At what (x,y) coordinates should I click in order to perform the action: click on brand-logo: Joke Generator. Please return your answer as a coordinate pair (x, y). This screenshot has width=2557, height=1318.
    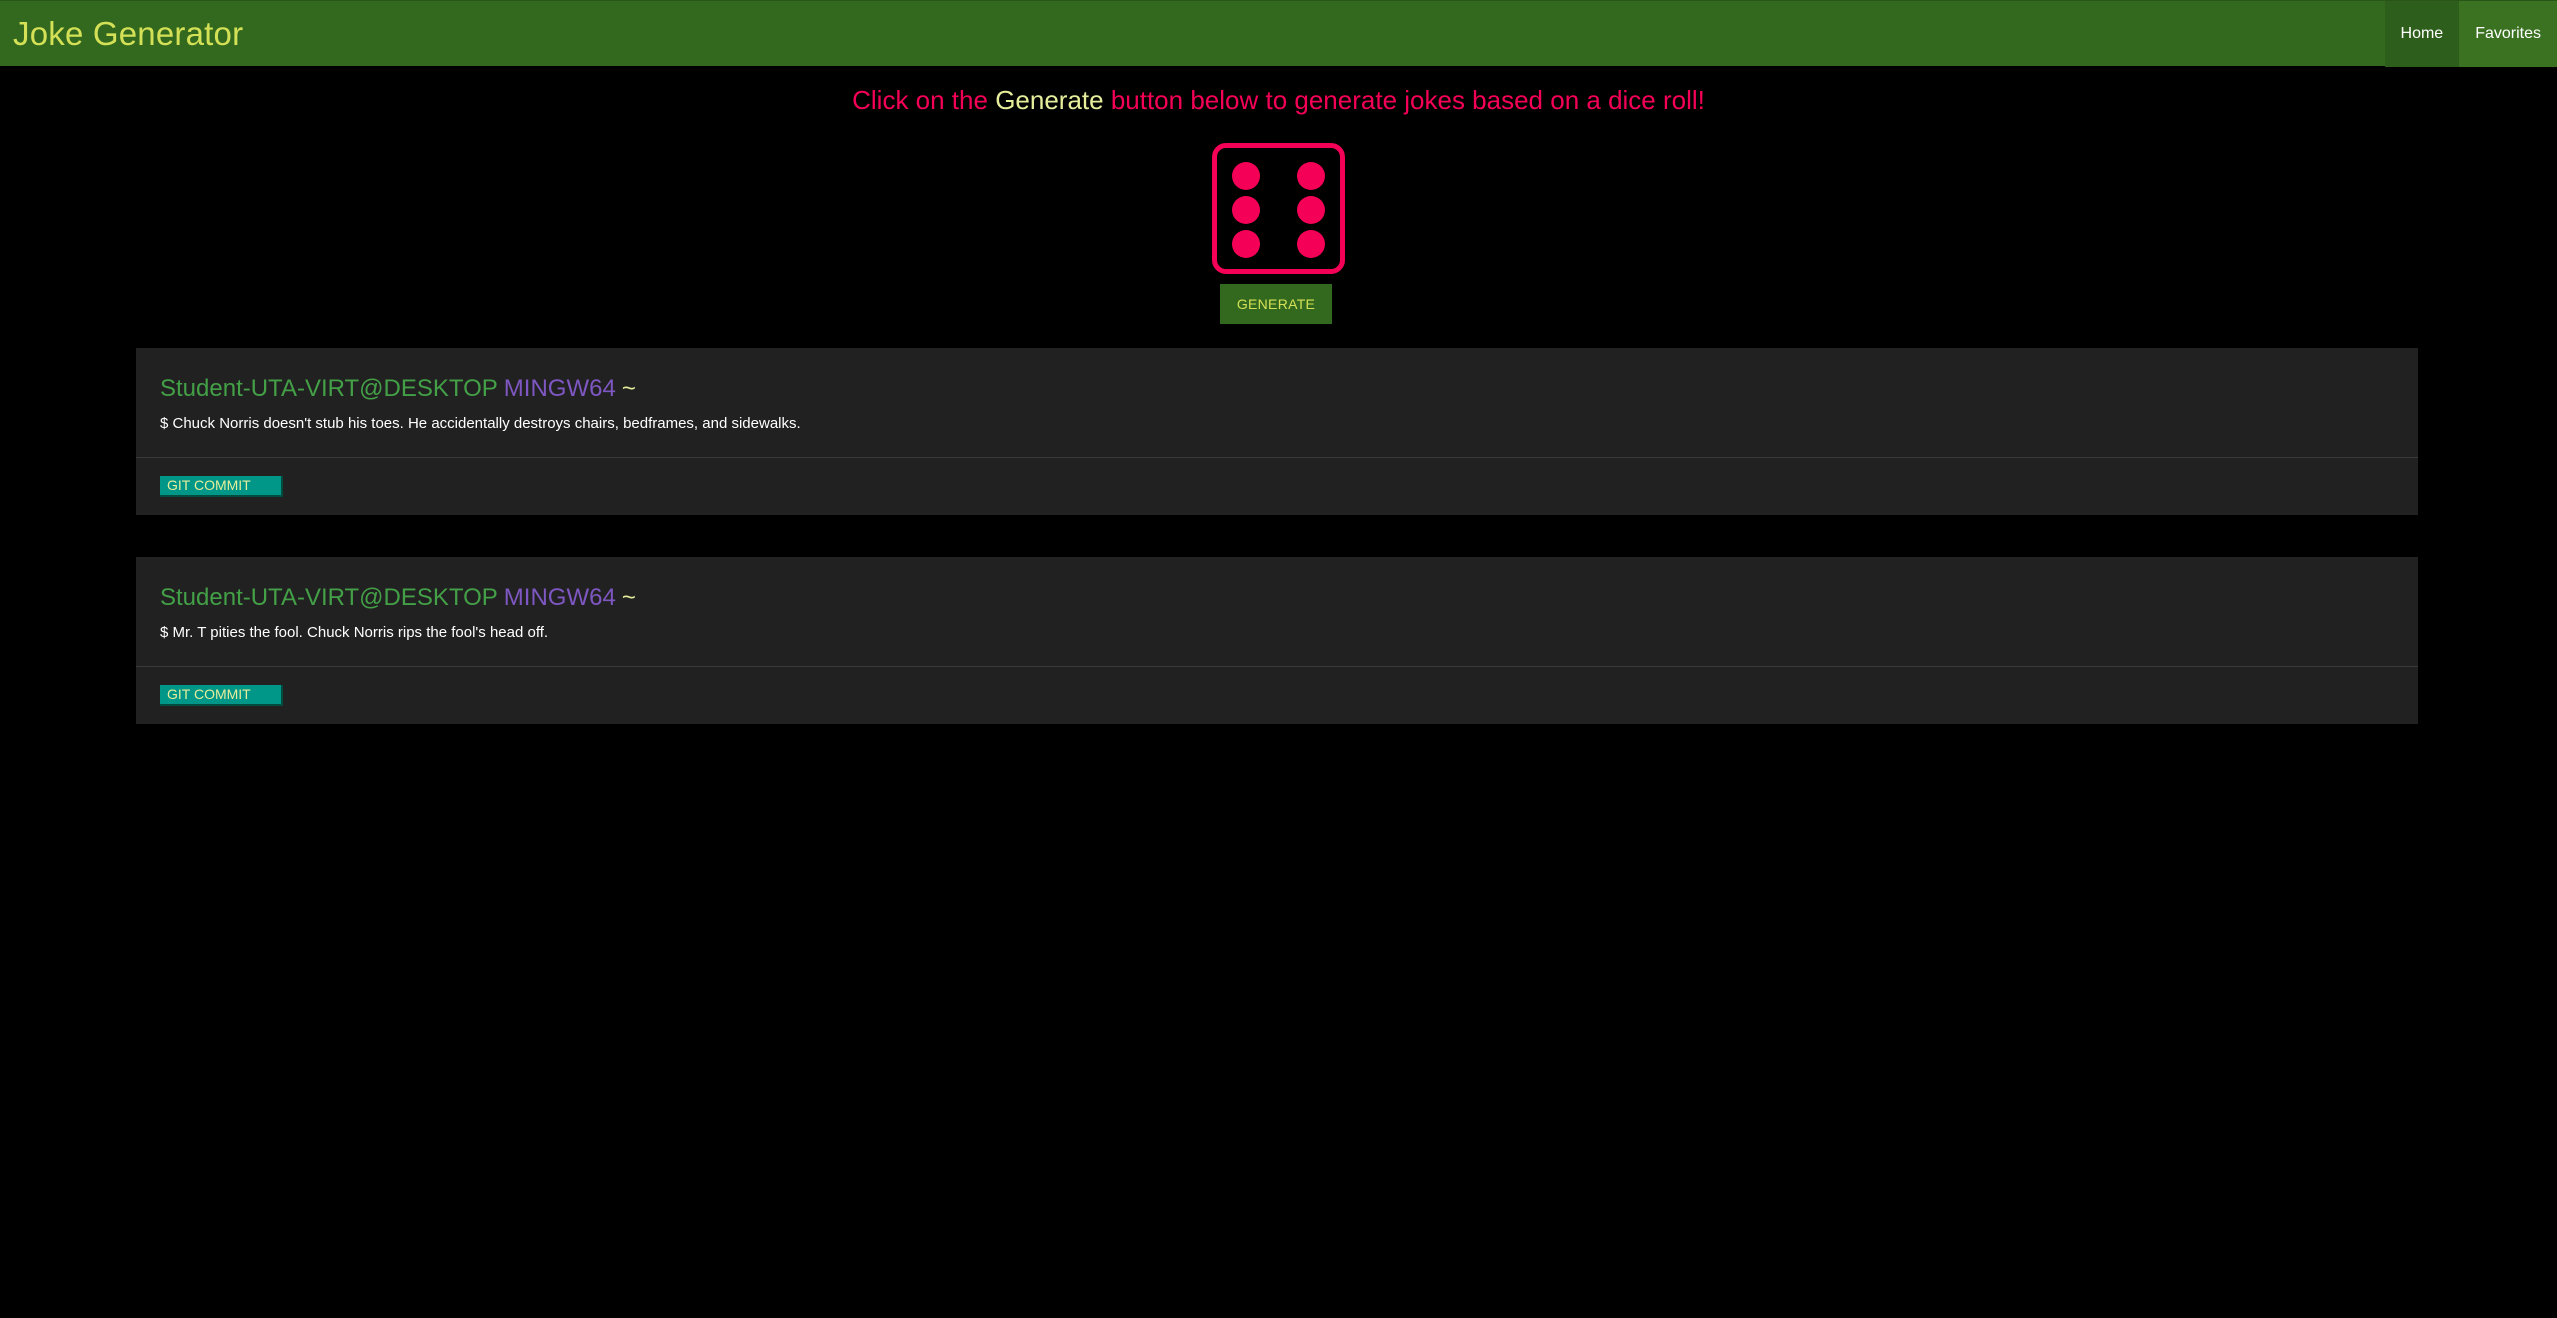
    Looking at the image, I should click on (128, 34).